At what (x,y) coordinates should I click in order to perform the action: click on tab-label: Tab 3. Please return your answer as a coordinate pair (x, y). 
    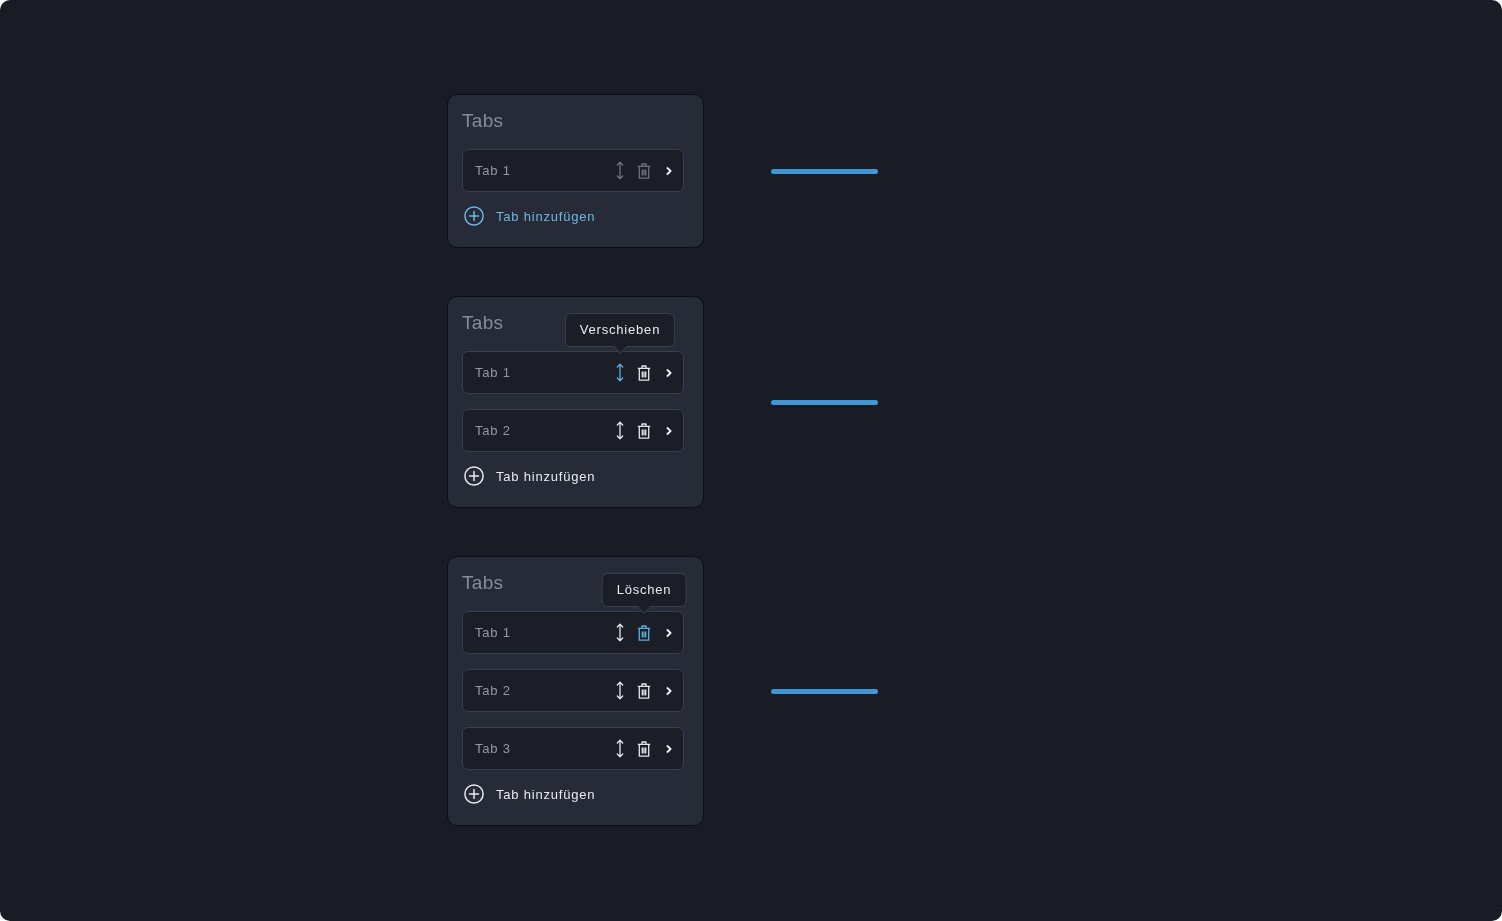
    Looking at the image, I should click on (493, 748).